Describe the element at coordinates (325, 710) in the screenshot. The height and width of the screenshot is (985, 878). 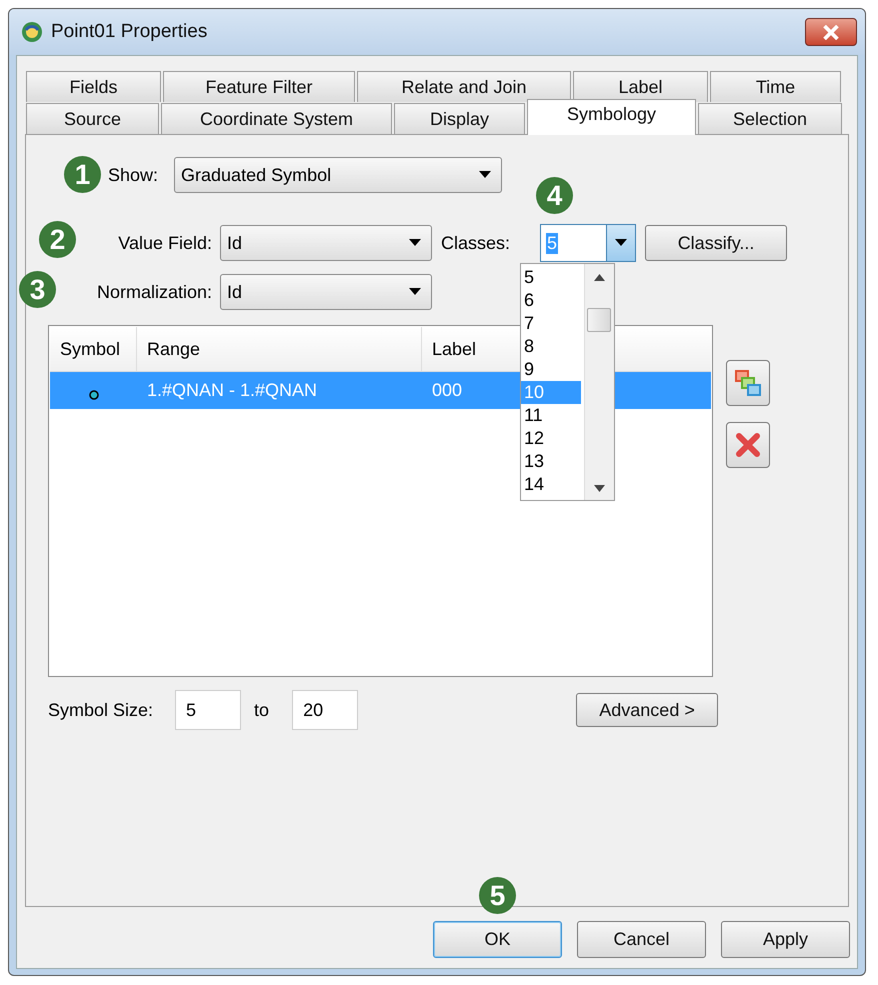
I see `input-field: 20` at that location.